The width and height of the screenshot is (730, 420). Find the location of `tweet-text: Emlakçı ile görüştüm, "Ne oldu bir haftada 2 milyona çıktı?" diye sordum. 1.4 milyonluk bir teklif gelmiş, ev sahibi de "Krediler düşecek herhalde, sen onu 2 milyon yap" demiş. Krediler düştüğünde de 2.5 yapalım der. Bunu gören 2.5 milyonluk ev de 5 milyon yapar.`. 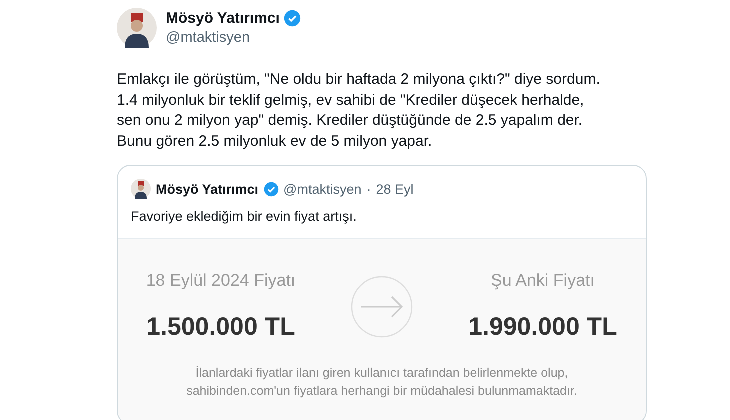

tweet-text: Emlakçı ile görüştüm, "Ne oldu bir haftada 2 milyona çıktı?" diye sordum. 1.4 milyonluk bir teklif gelmiş, ev sahibi de "Krediler düşecek herhalde, sen onu 2 milyon yap" demiş. Krediler düştüğünde de 2.5 yapalım der. Bunu gören 2.5 milyonluk ev de 5 milyon yapar. is located at coordinates (359, 111).